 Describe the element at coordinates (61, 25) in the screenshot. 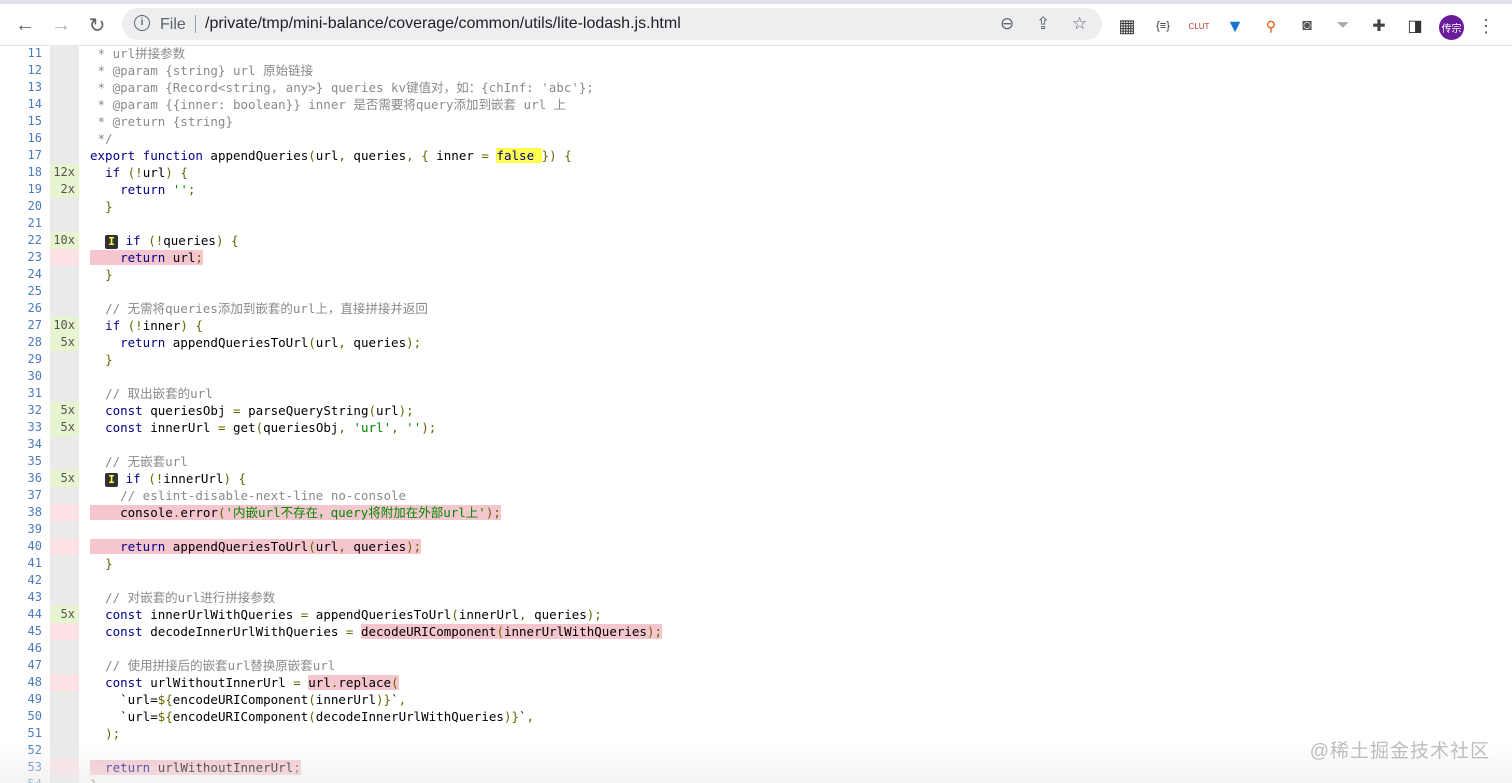

I see `forward-arrow-icon: →` at that location.